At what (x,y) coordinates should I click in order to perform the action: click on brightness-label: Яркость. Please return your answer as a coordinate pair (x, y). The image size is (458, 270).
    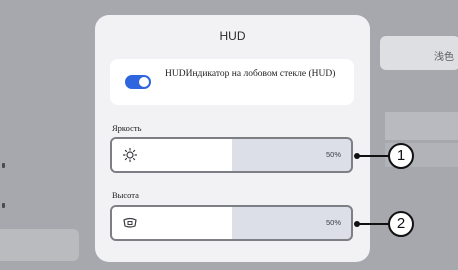
    Looking at the image, I should click on (127, 128).